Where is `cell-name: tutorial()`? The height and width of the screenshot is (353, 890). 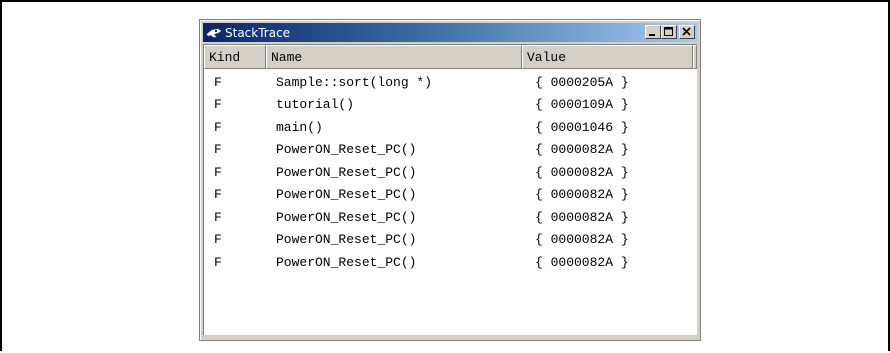 cell-name: tutorial() is located at coordinates (315, 105).